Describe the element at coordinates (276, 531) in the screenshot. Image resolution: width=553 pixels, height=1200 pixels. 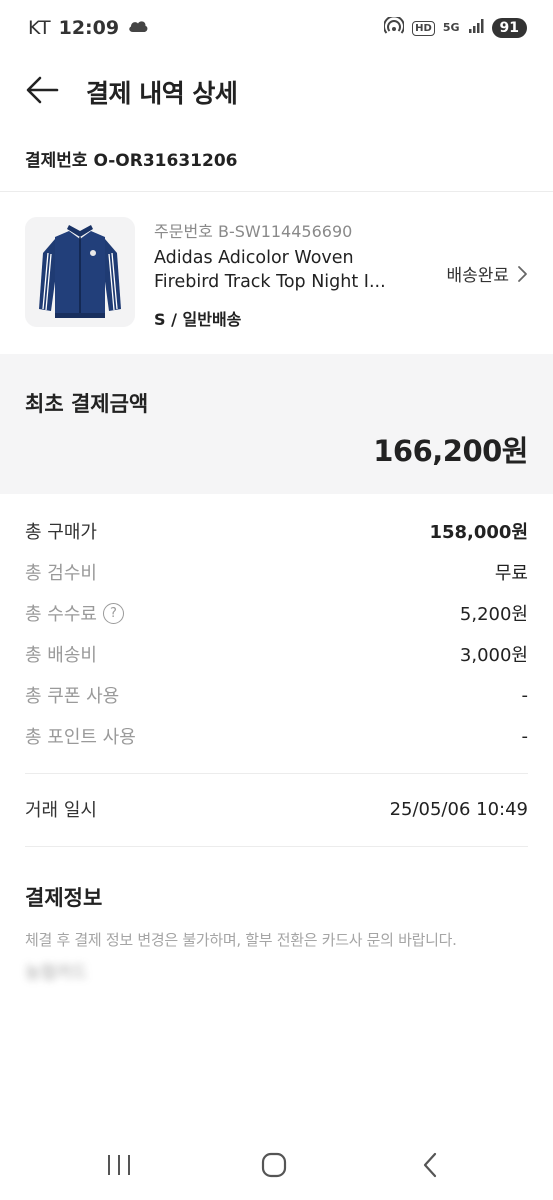
I see `breakdown-row-purchase: 총 구매가 158,000원` at that location.